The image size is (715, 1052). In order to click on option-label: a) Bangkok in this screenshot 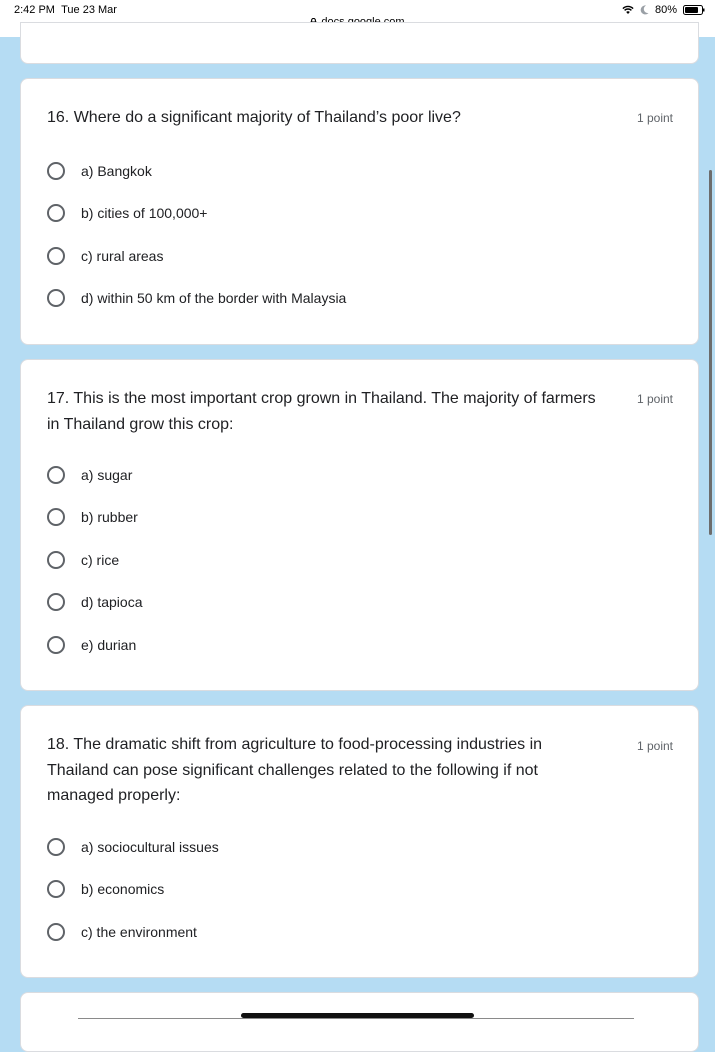, I will do `click(116, 171)`.